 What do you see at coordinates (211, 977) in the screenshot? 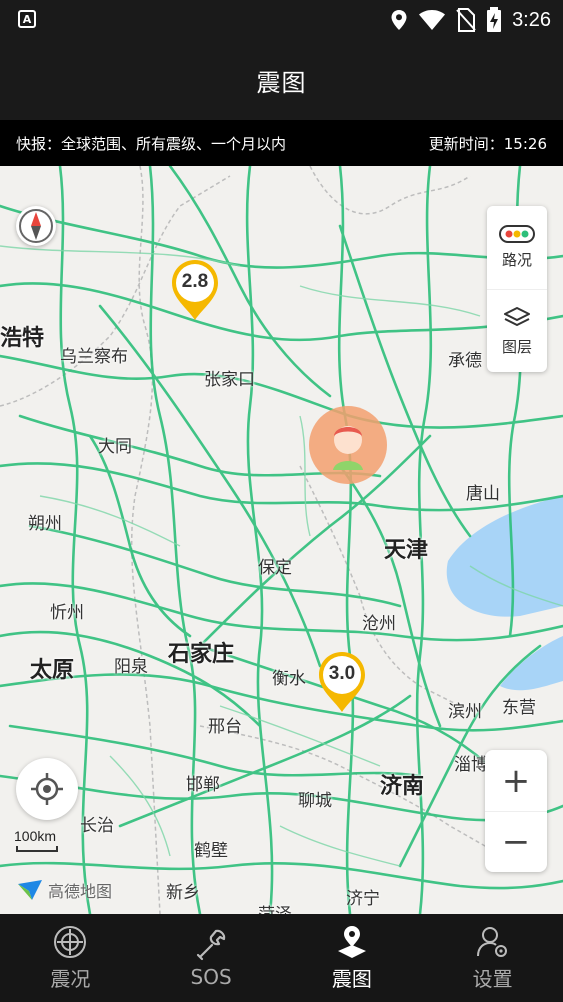
I see `nav-label: SOS` at bounding box center [211, 977].